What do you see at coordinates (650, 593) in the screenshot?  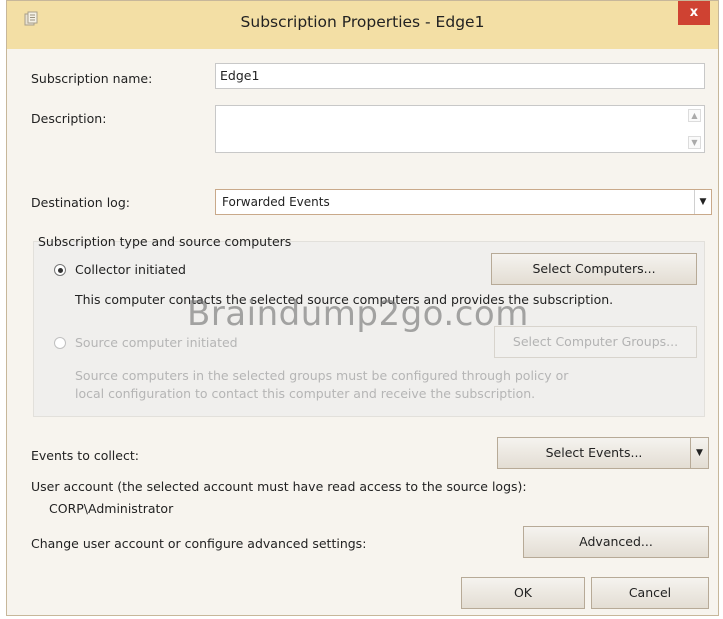 I see `cancel-button: Cancel` at bounding box center [650, 593].